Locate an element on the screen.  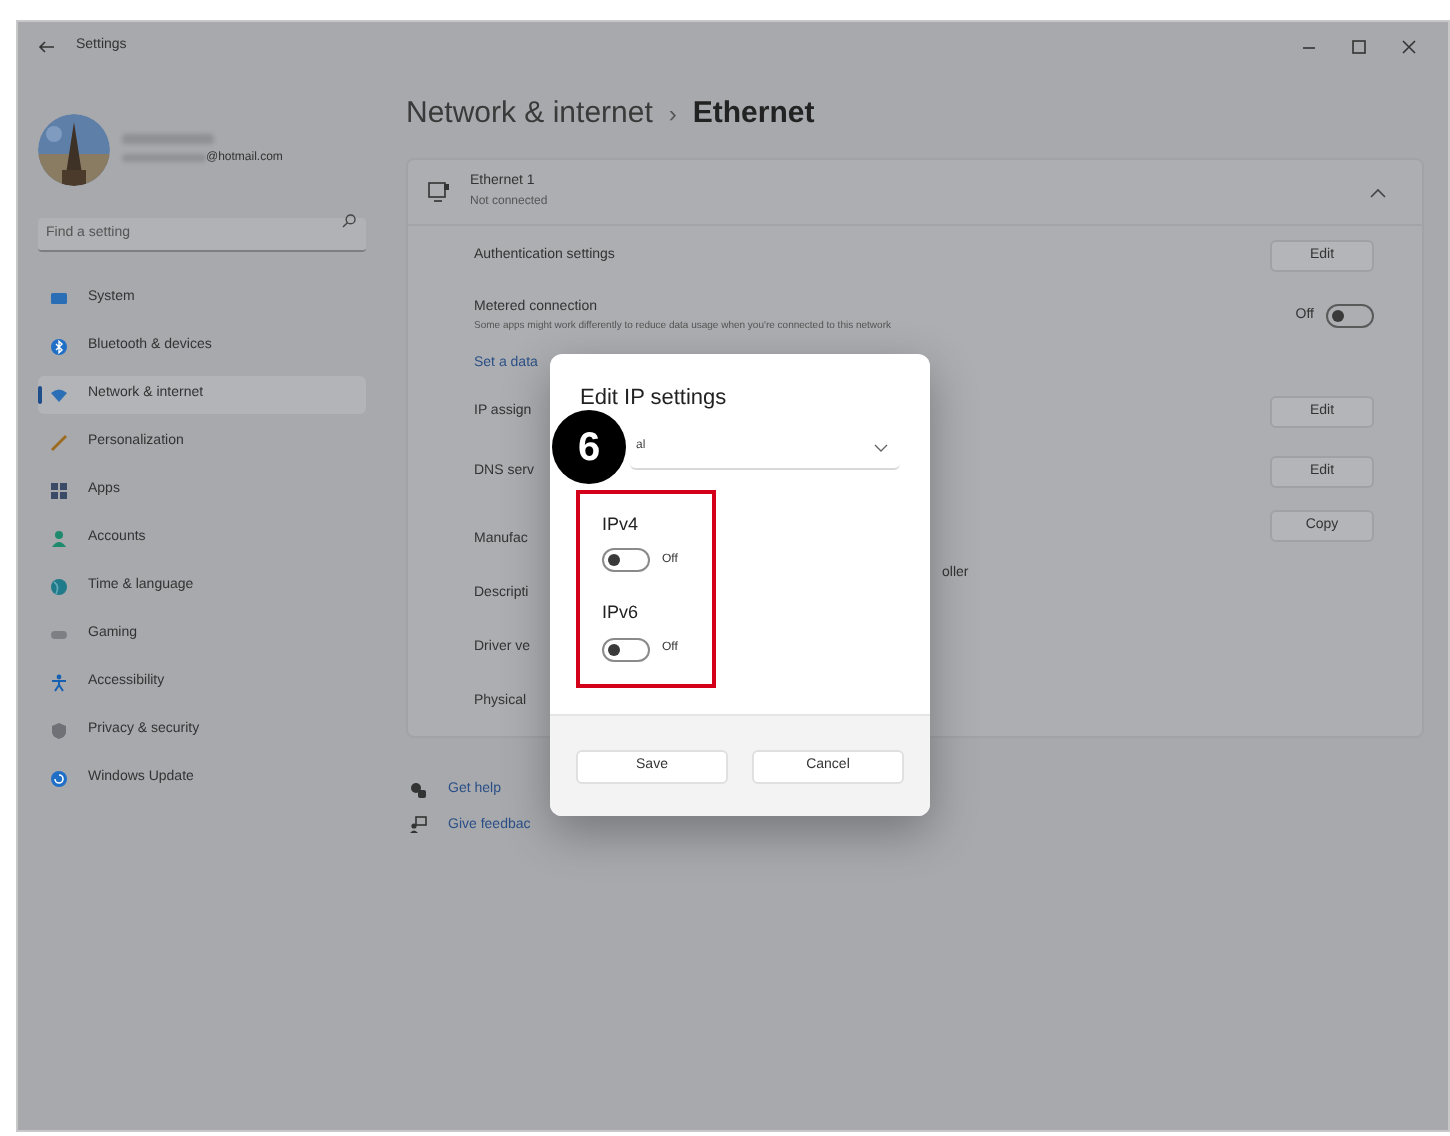
globe-icon is located at coordinates (59, 587).